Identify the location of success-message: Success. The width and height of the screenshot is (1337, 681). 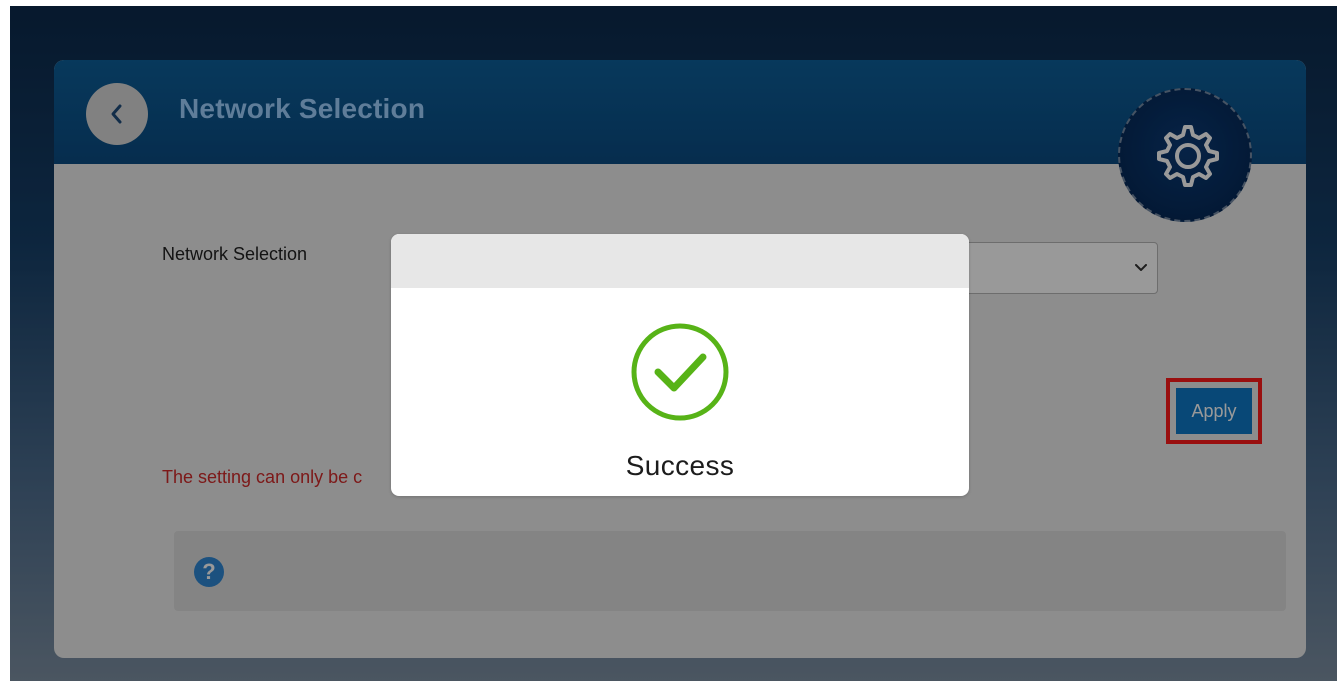
(680, 465).